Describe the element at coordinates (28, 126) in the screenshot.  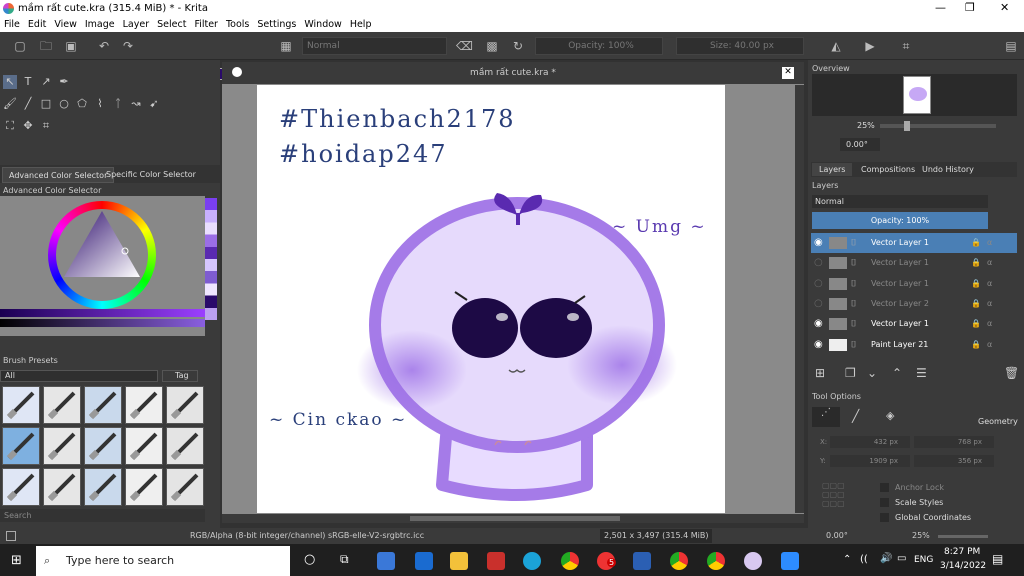
I see `move-tool-icon: ✥` at that location.